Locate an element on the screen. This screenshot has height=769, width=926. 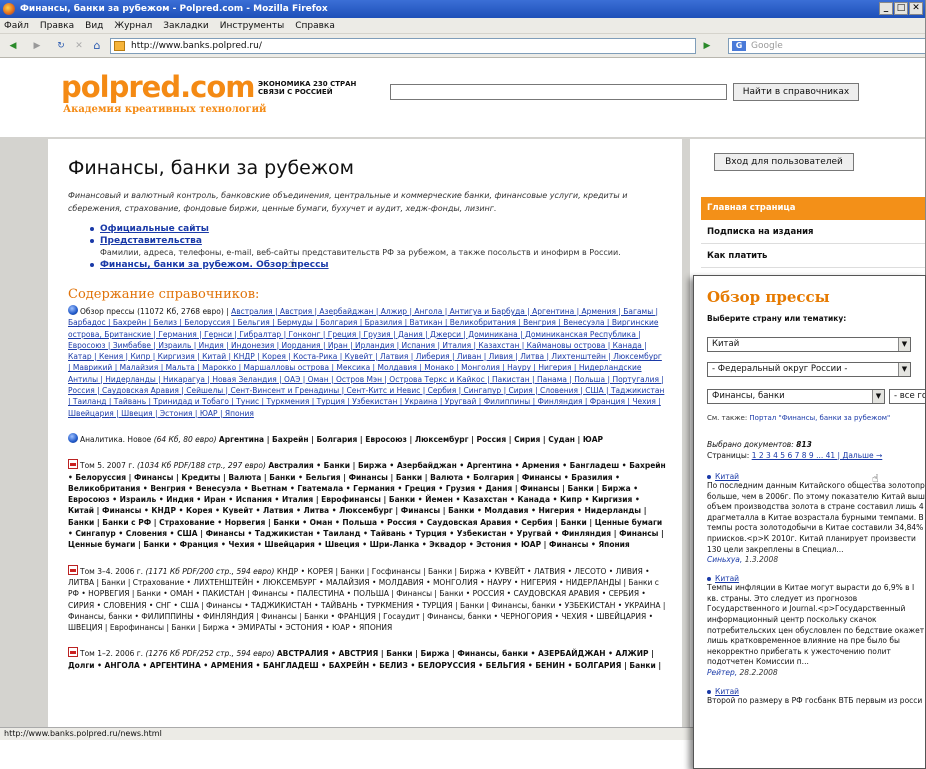
search-references-button: Найти в справочниках is located at coordinates (796, 92).